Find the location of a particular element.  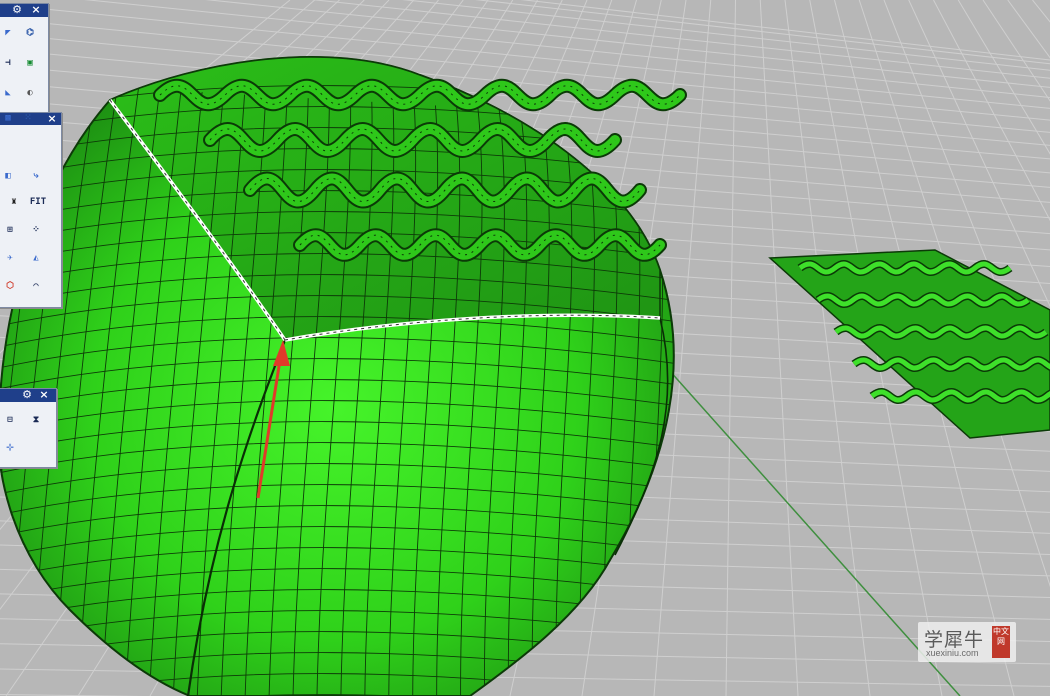

columns-icon: ⊟ is located at coordinates (10, 420).